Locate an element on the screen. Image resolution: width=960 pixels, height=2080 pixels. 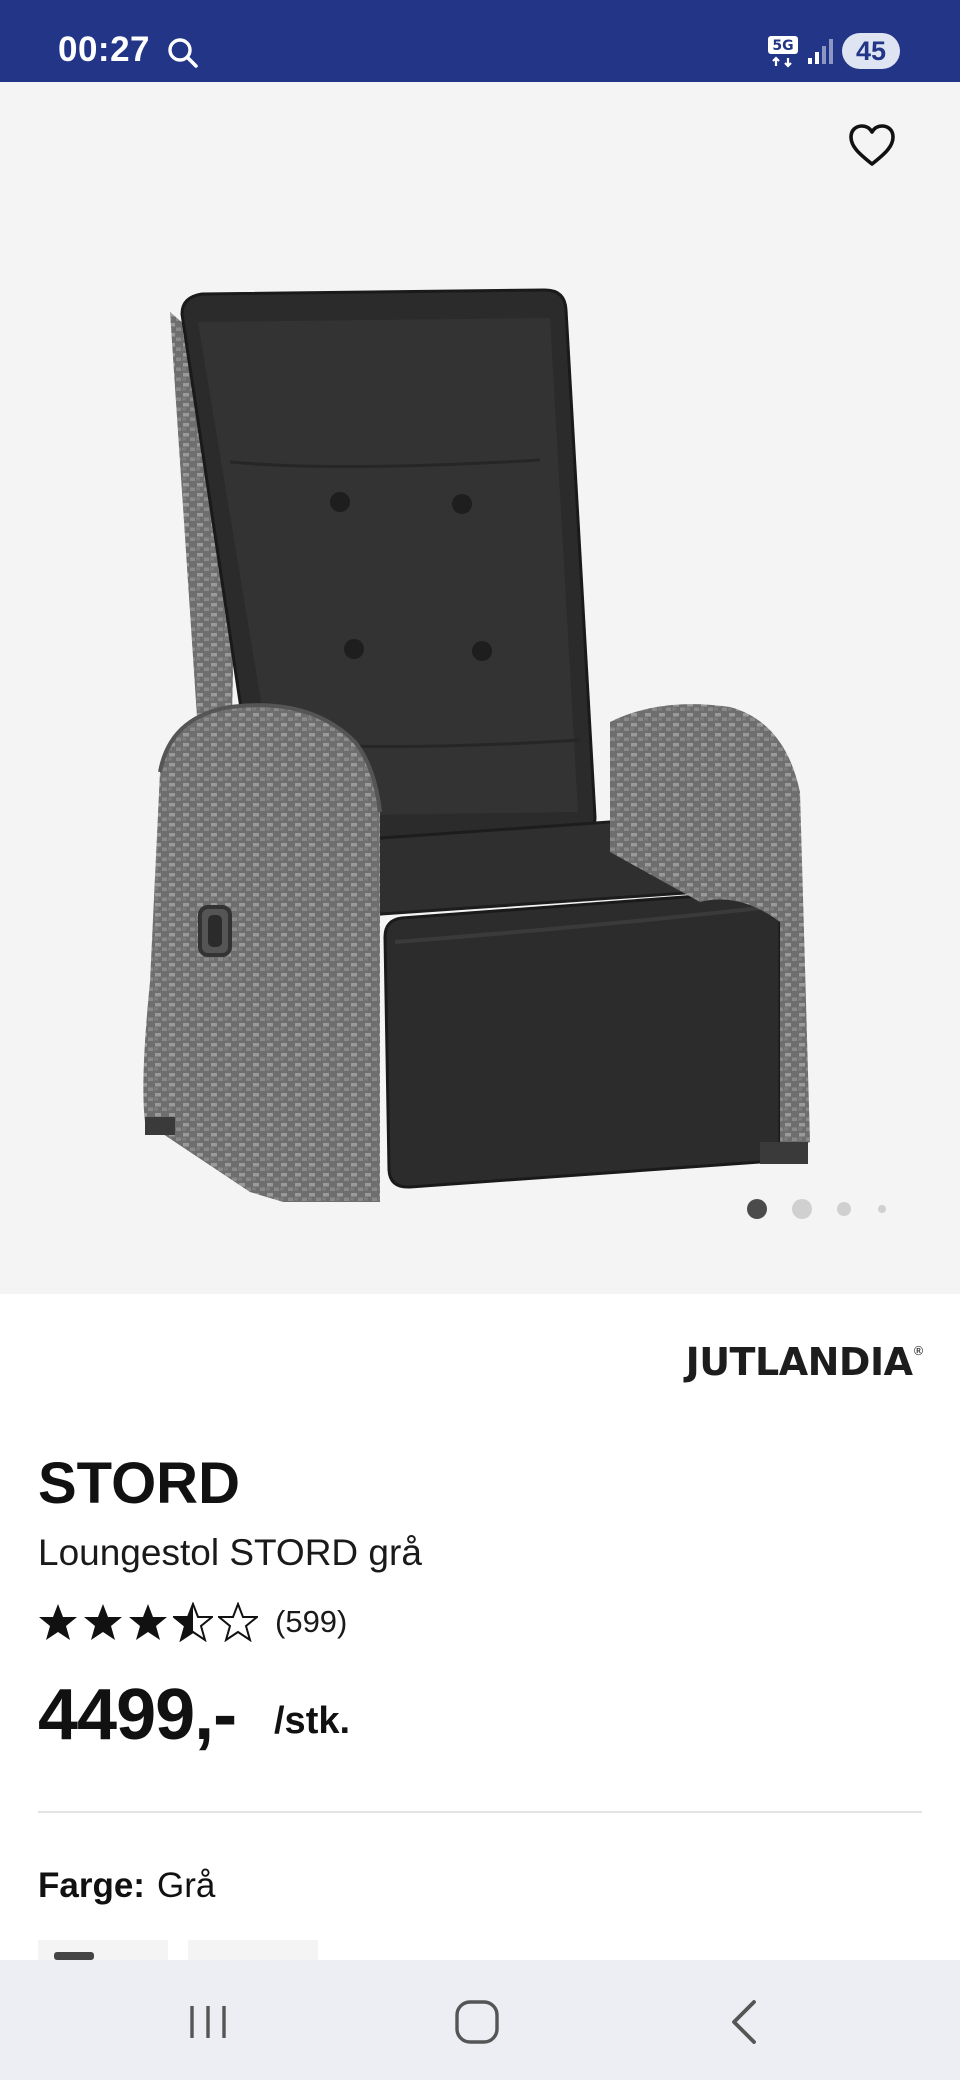
status-time: 00:27 is located at coordinates (104, 49).